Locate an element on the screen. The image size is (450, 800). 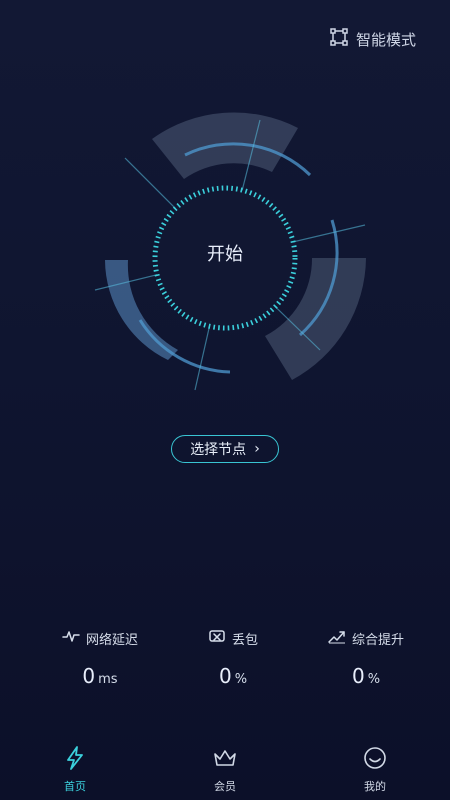
crown-icon is located at coordinates (225, 760).